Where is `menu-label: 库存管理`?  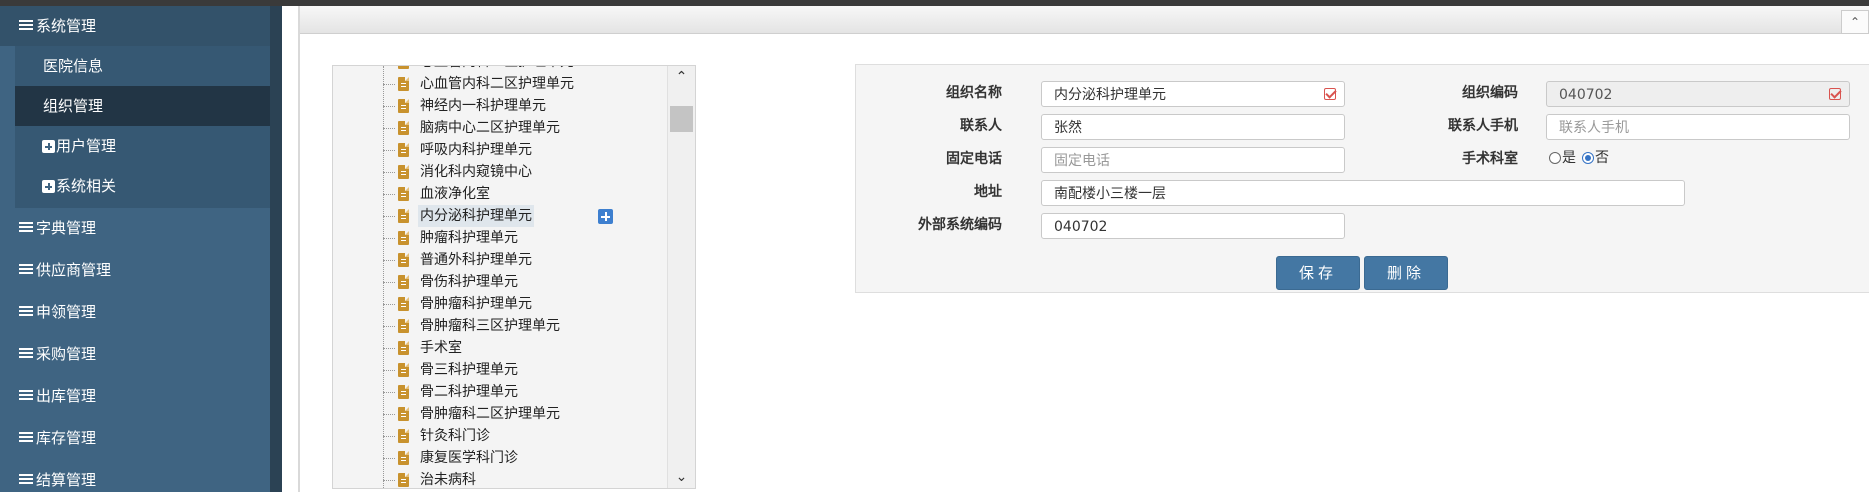
menu-label: 库存管理 is located at coordinates (66, 438).